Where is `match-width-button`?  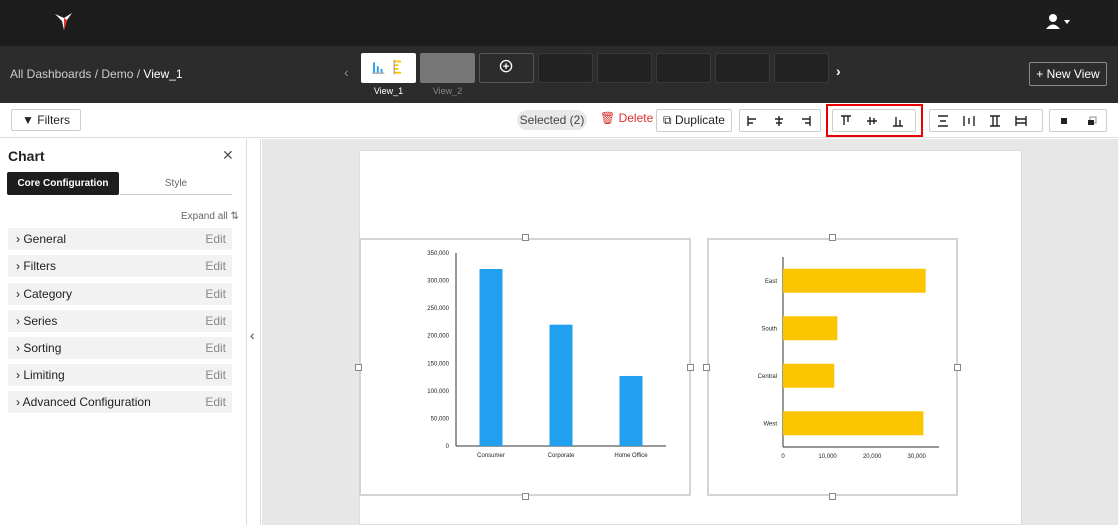
match-width-button is located at coordinates (1021, 120).